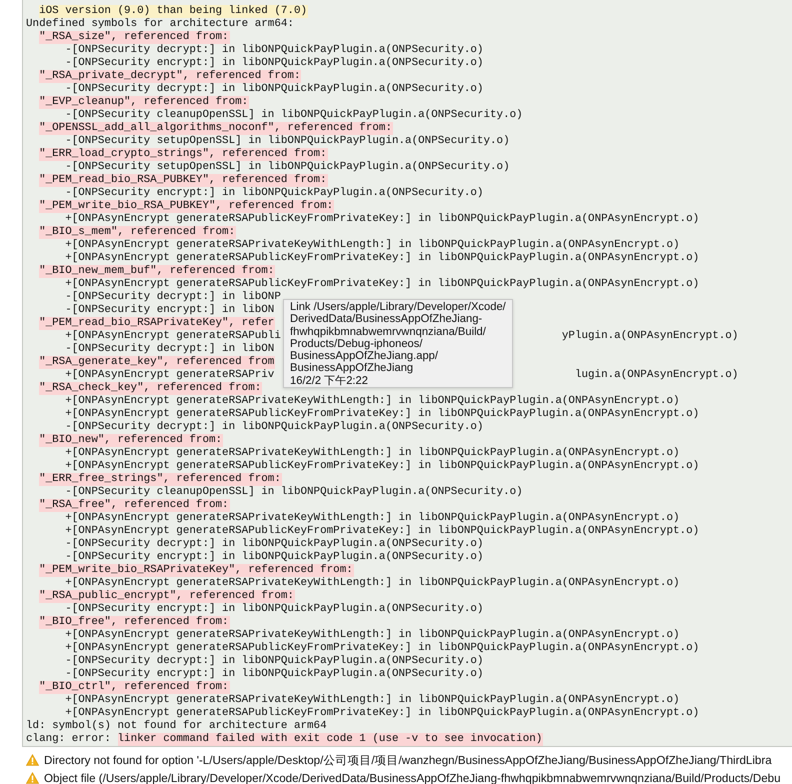 Image resolution: width=792 pixels, height=784 pixels. I want to click on undefined-symbol: "_RSA_check_key", referenced from:, so click(150, 388).